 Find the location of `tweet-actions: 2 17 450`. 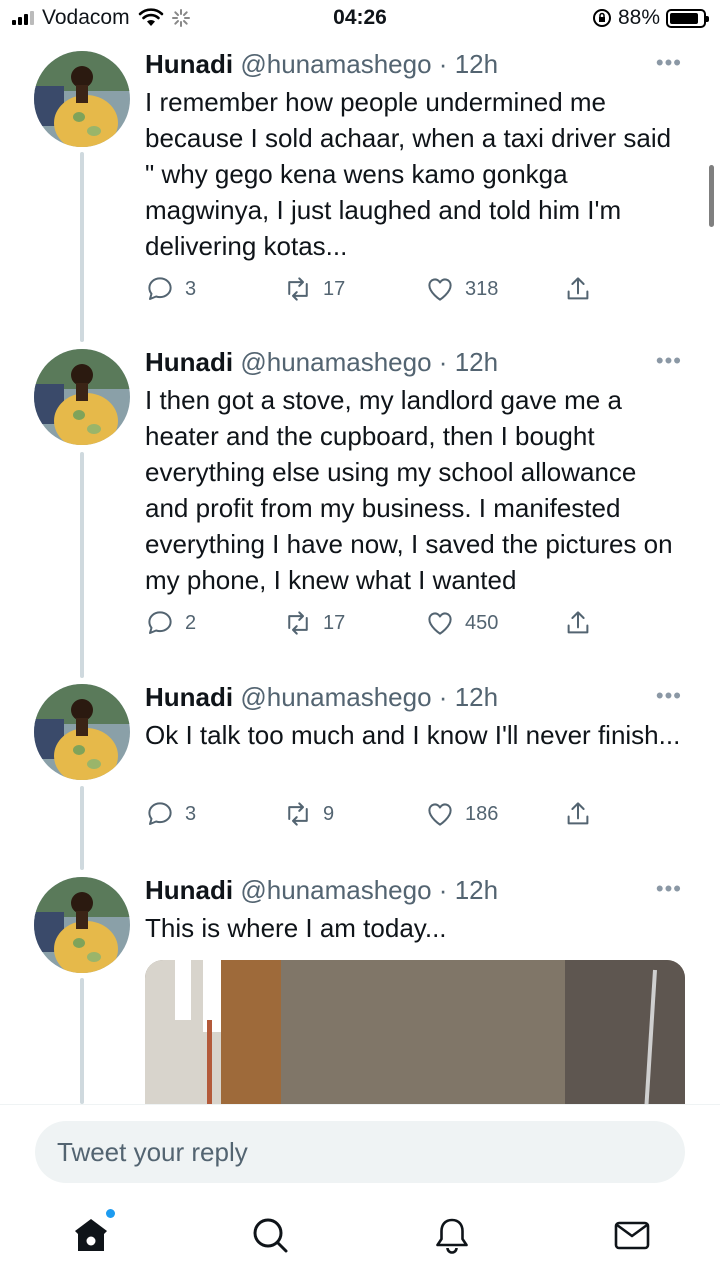

tweet-actions: 2 17 450 is located at coordinates (375, 626).